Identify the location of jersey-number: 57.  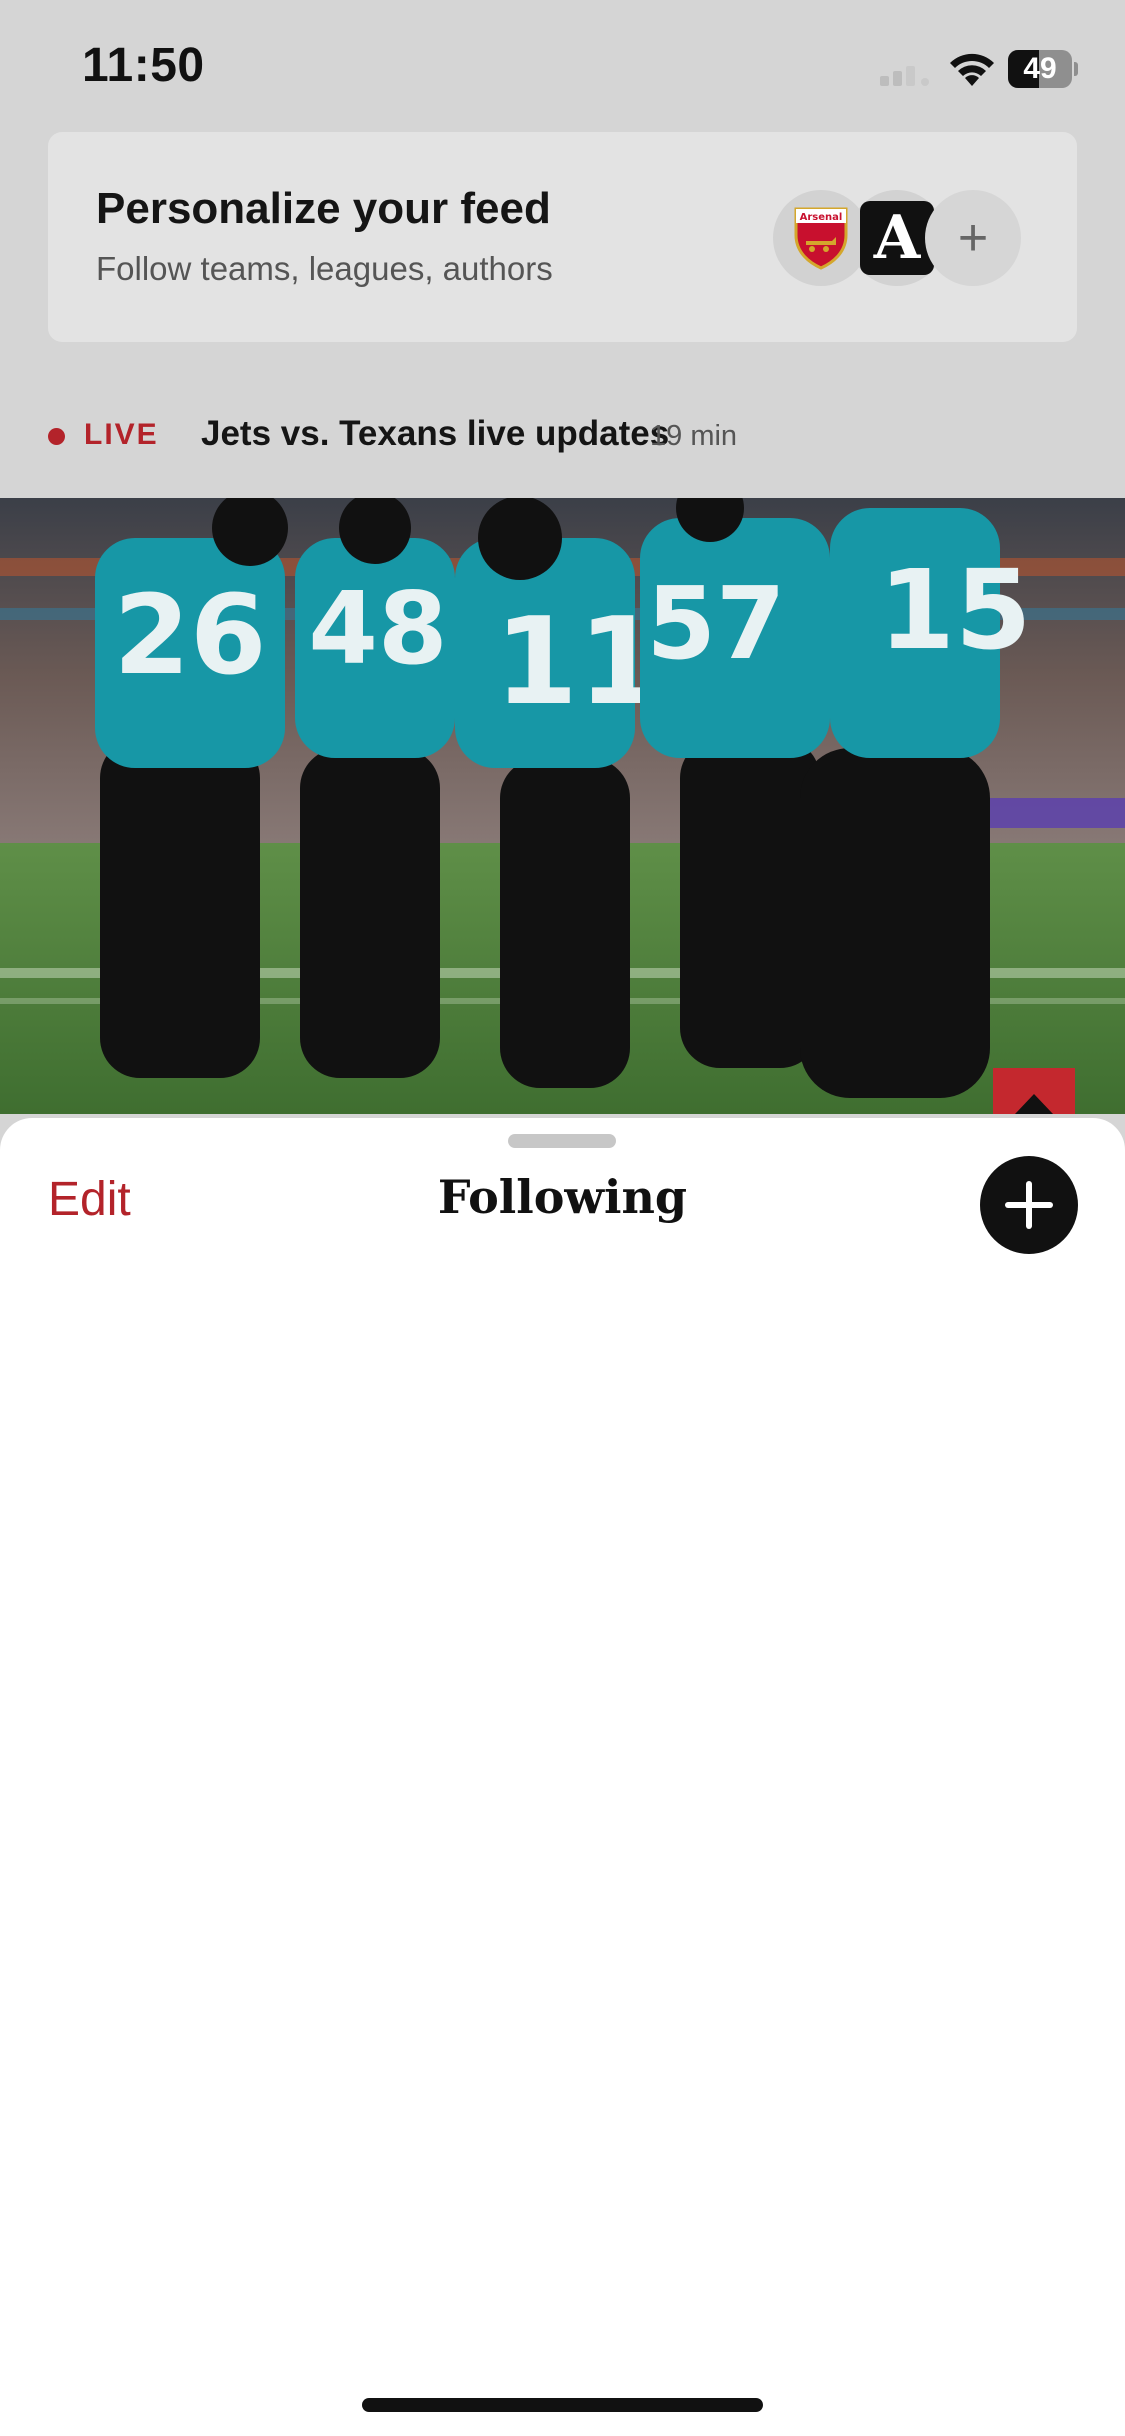
(715, 623).